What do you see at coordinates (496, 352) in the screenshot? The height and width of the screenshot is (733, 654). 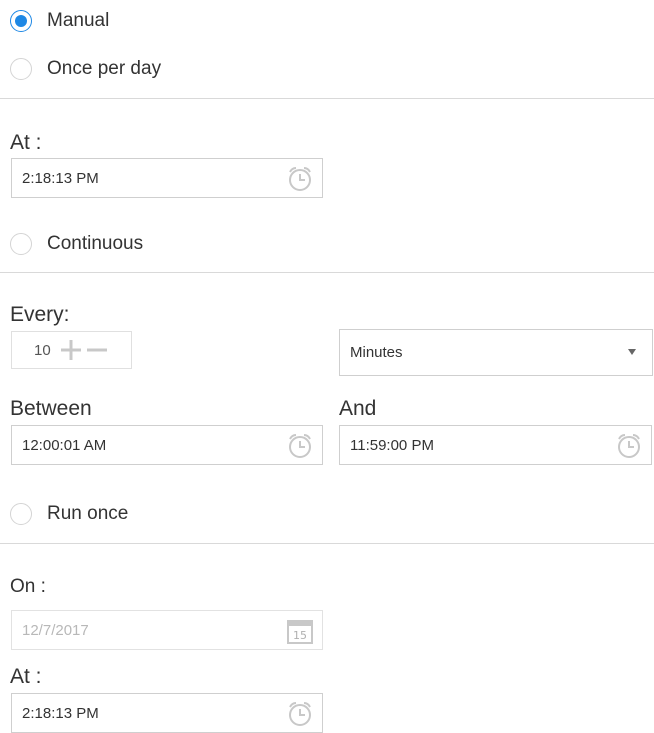 I see `every-unit-select: Minutes` at bounding box center [496, 352].